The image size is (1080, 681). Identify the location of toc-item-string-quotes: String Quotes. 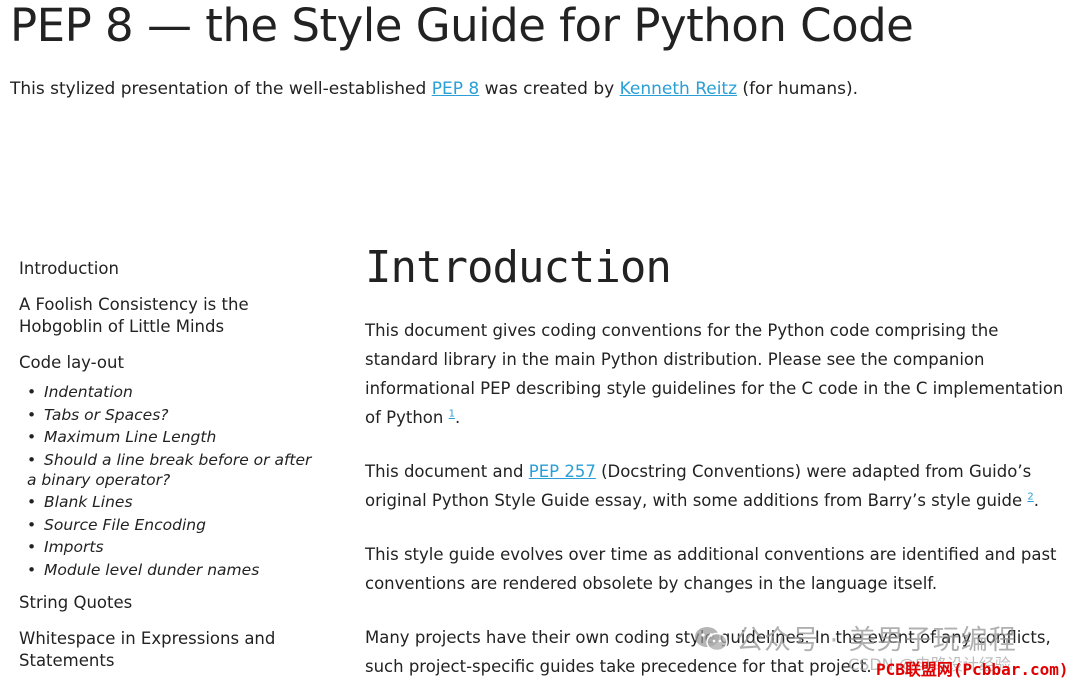
(169, 603).